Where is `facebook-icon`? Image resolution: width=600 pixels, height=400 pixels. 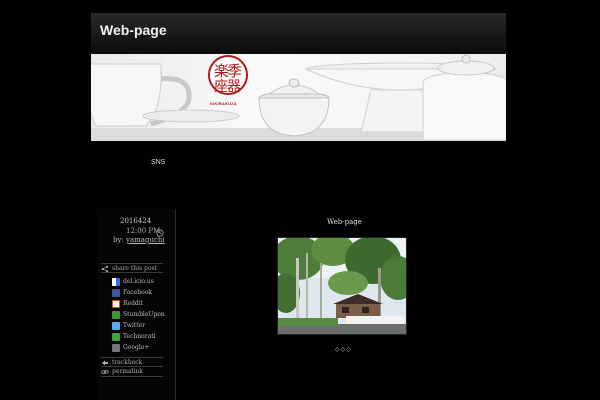
facebook-icon is located at coordinates (116, 293).